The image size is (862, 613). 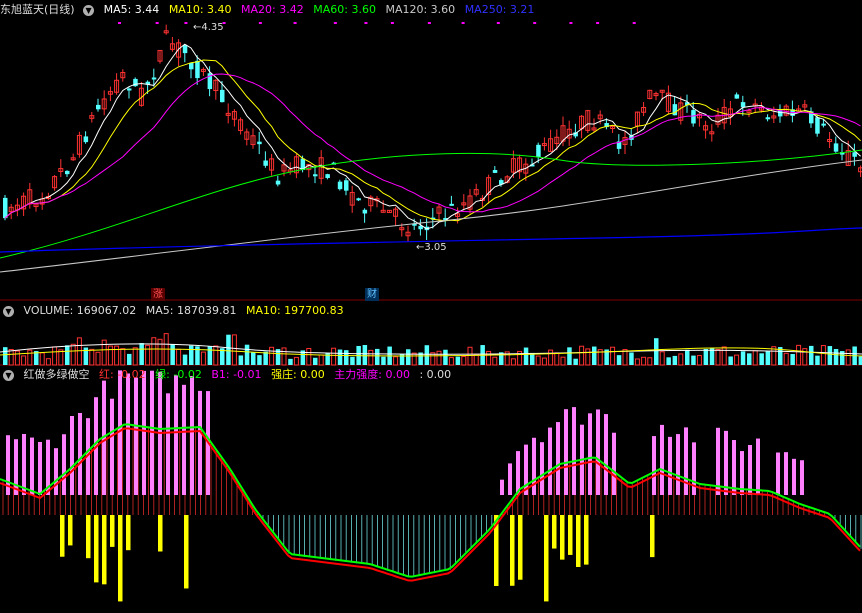 What do you see at coordinates (131, 9) in the screenshot?
I see `ma5-label: MA5: 3.44` at bounding box center [131, 9].